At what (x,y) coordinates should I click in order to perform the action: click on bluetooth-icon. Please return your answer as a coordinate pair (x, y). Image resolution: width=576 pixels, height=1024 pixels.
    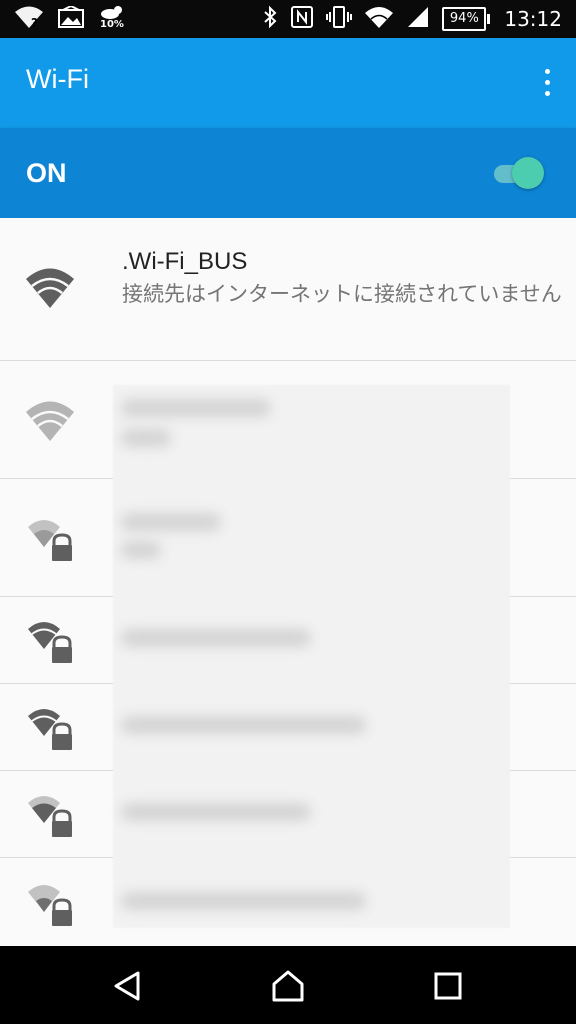
    Looking at the image, I should click on (270, 19).